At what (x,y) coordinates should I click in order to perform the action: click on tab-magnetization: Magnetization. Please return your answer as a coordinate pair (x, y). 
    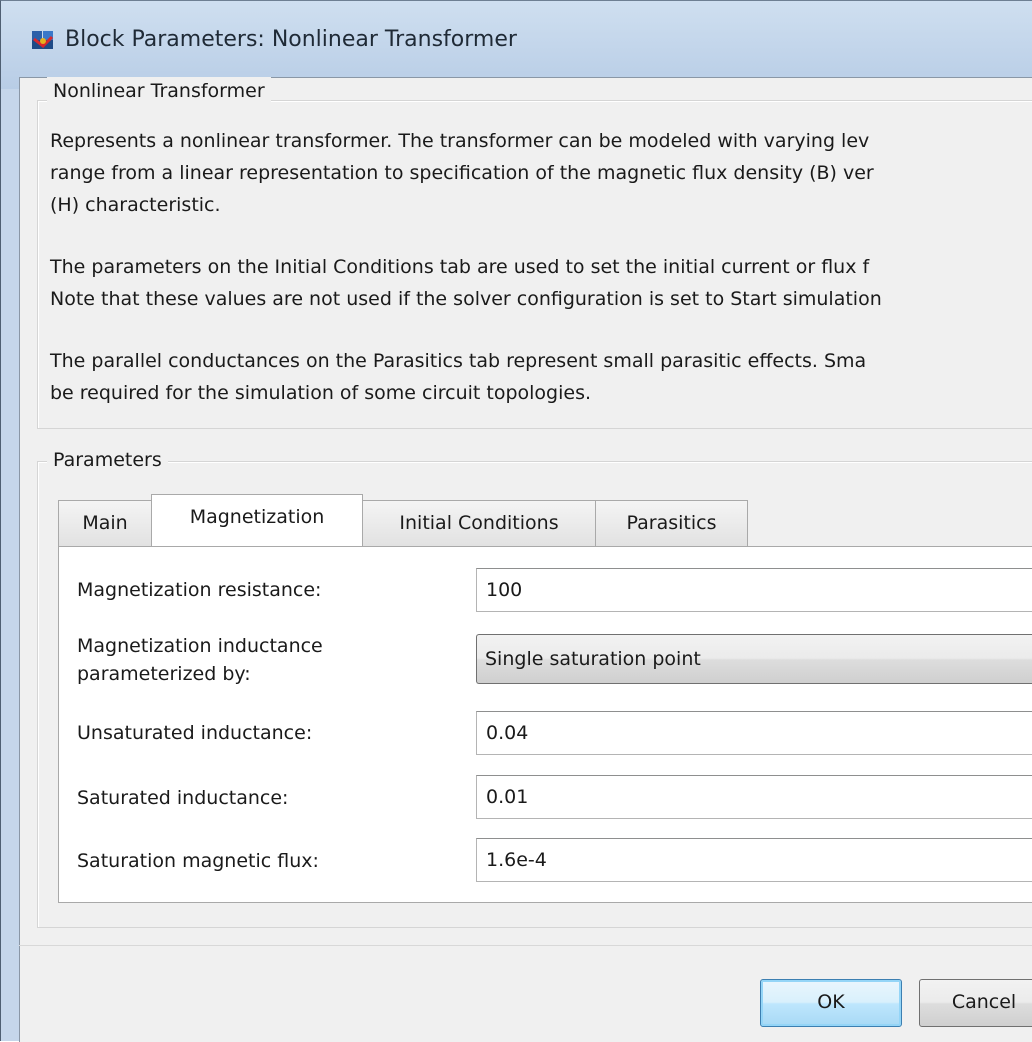
    Looking at the image, I should click on (257, 520).